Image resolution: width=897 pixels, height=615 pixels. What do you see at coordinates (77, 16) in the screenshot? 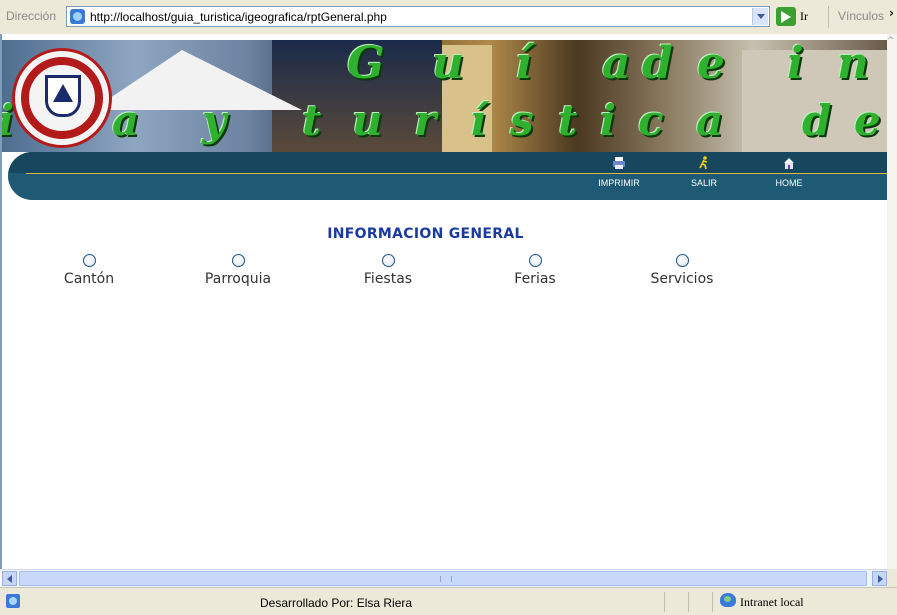
I see `page-icon` at bounding box center [77, 16].